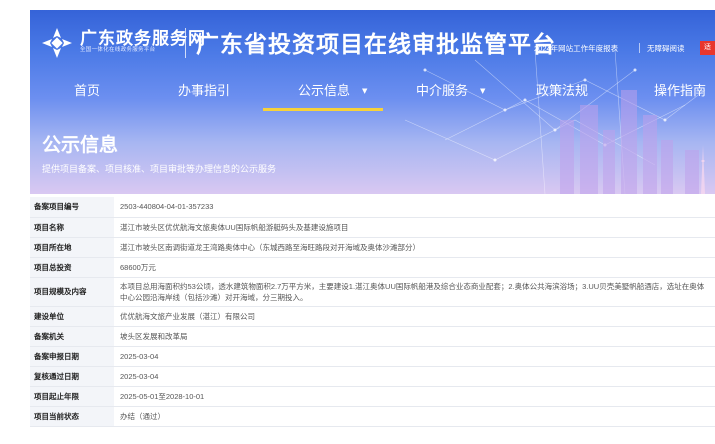  I want to click on nav-item-operation-guide: 操作指南, so click(680, 89).